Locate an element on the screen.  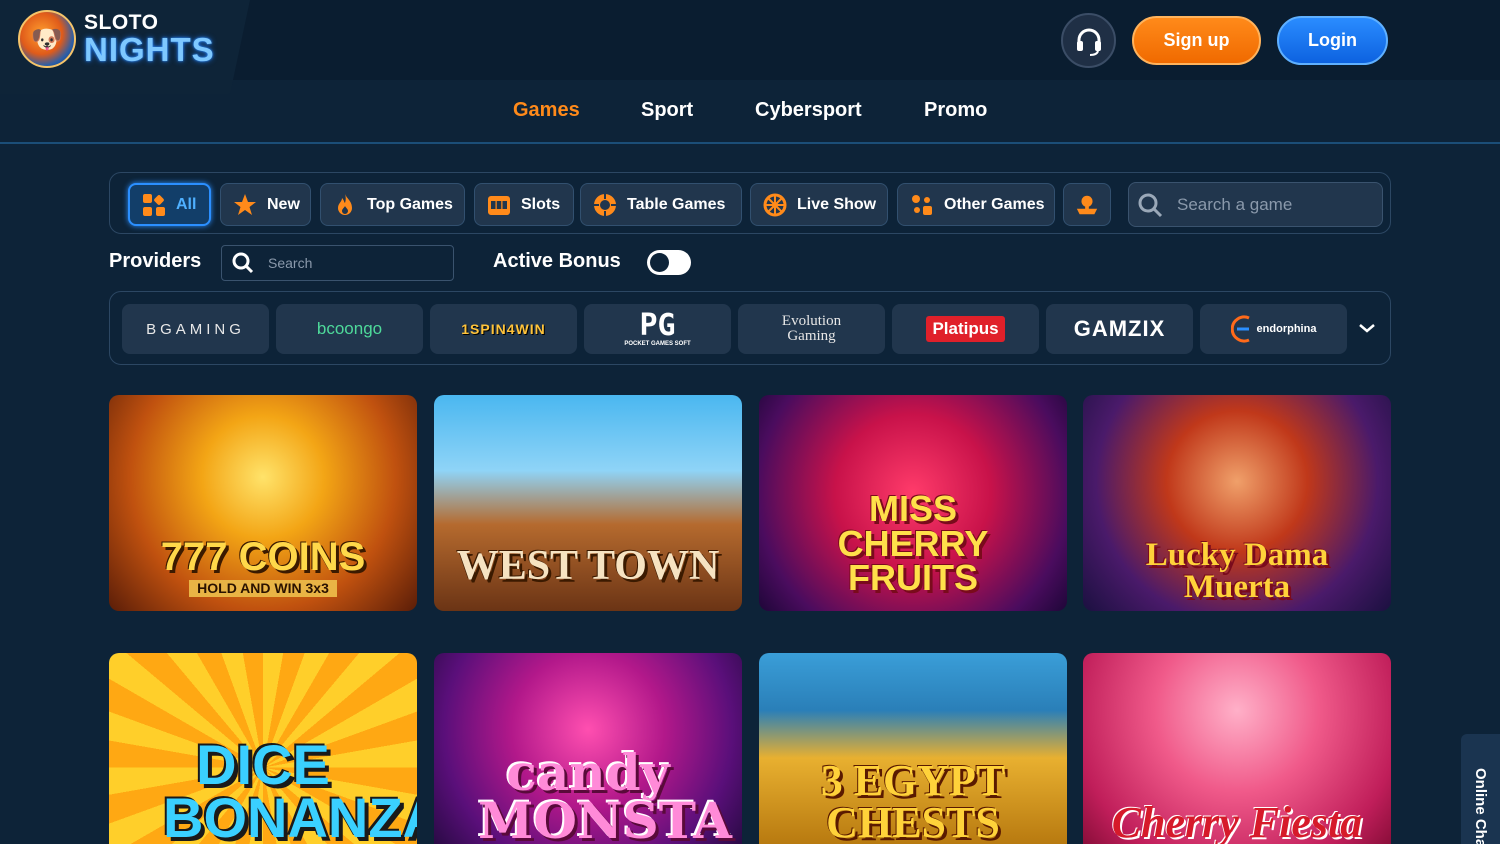
provider-search is located at coordinates (337, 263).